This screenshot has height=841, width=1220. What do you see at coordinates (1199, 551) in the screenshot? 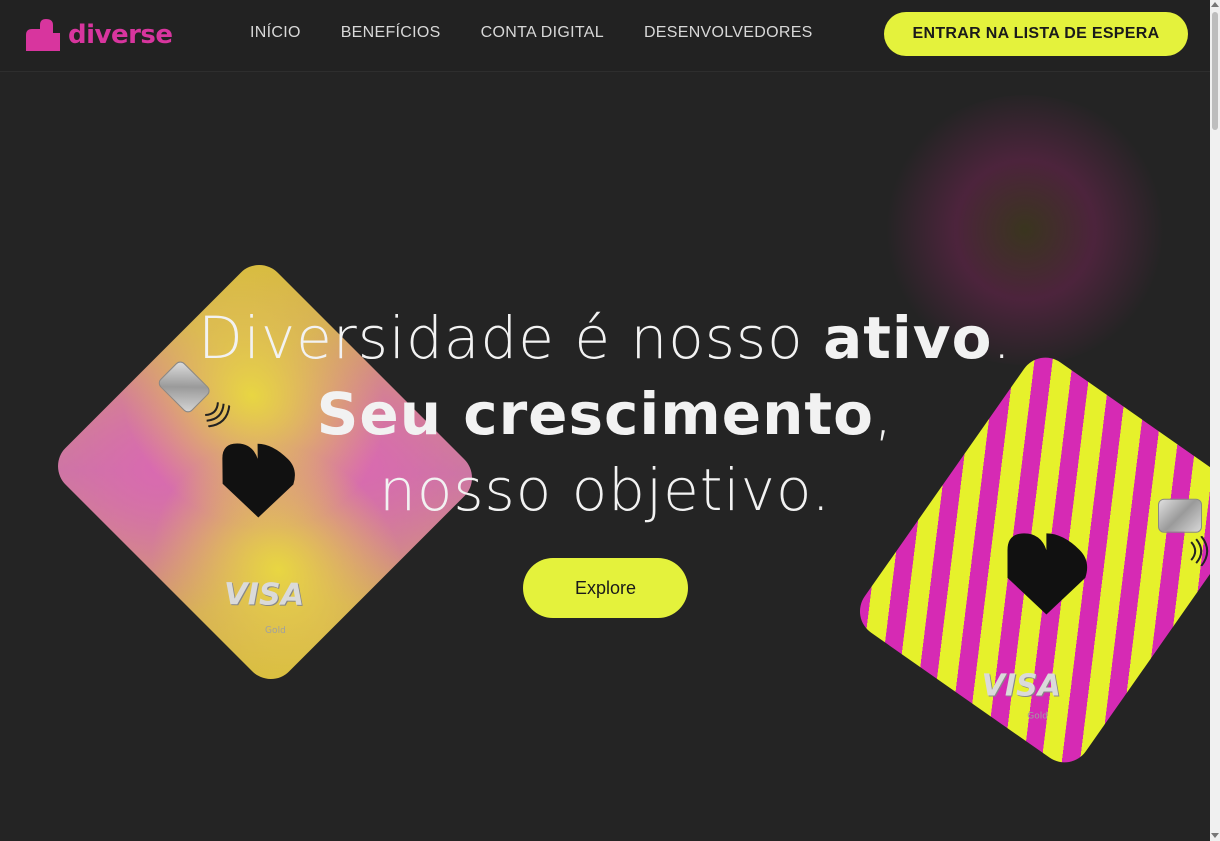
I see `contactless-icon` at bounding box center [1199, 551].